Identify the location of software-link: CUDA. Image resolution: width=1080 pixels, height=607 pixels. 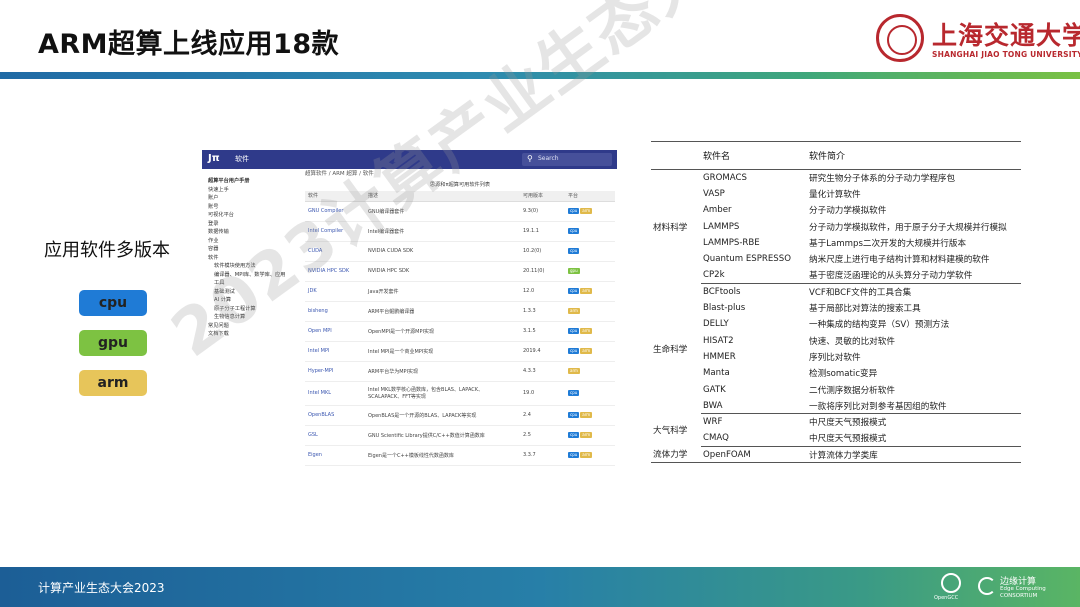
(335, 251).